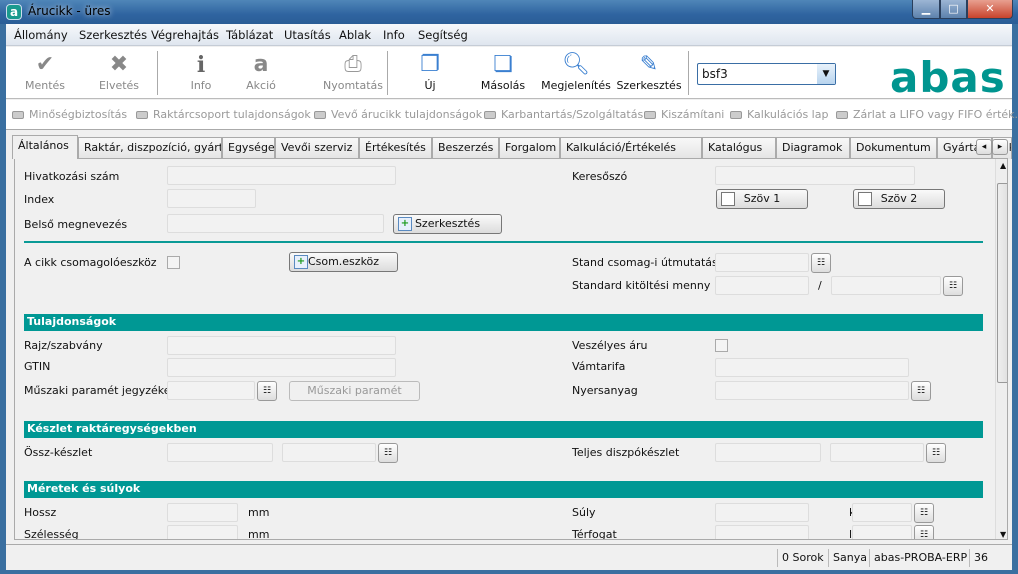  What do you see at coordinates (202, 532) in the screenshot?
I see `width-input` at bounding box center [202, 532].